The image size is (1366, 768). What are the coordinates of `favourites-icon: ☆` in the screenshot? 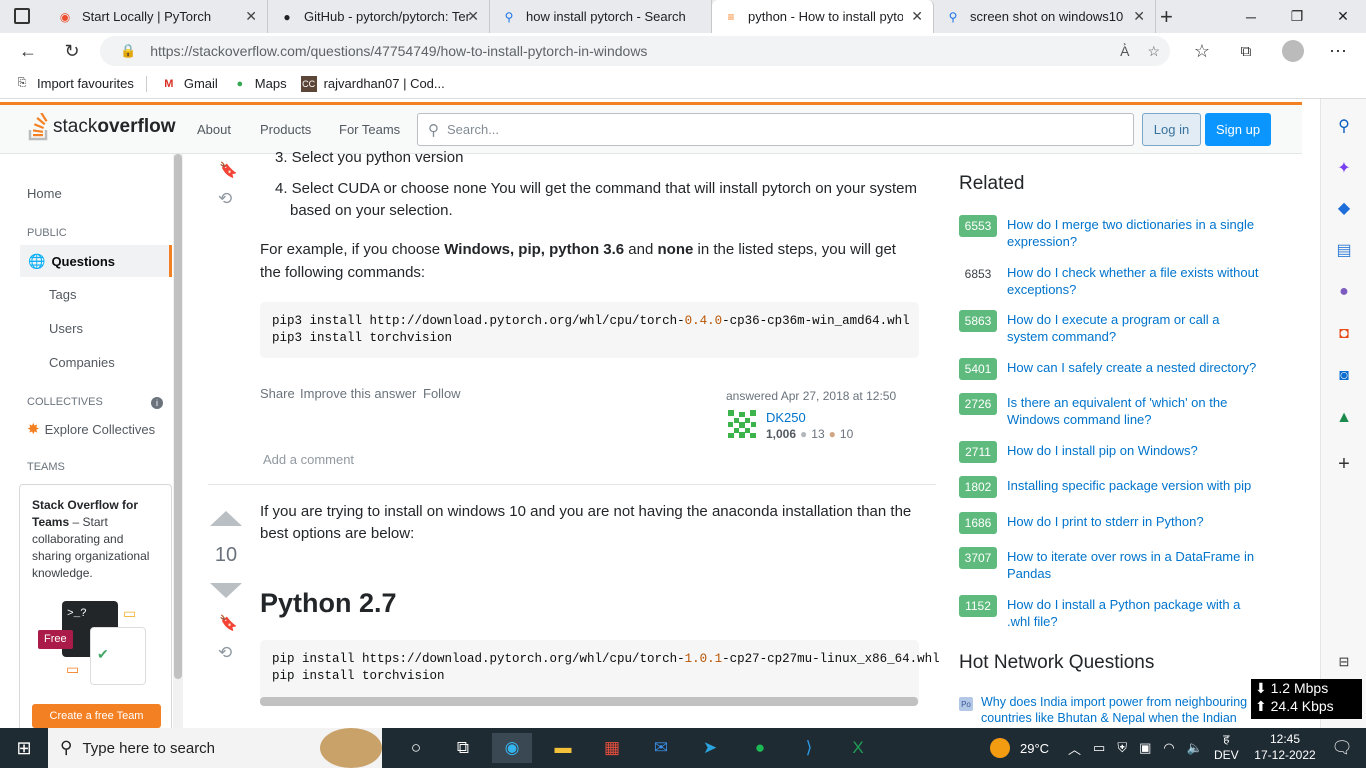 It's located at (1202, 51).